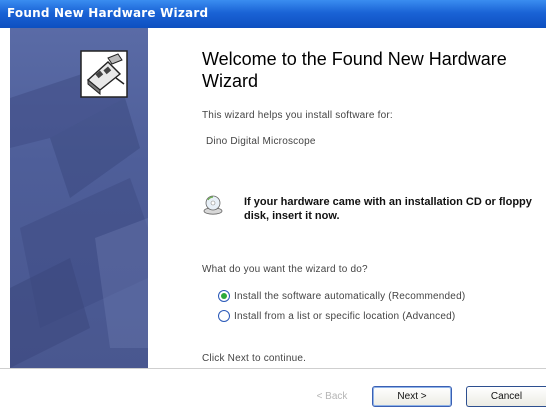  I want to click on cd-drive-icon, so click(213, 205).